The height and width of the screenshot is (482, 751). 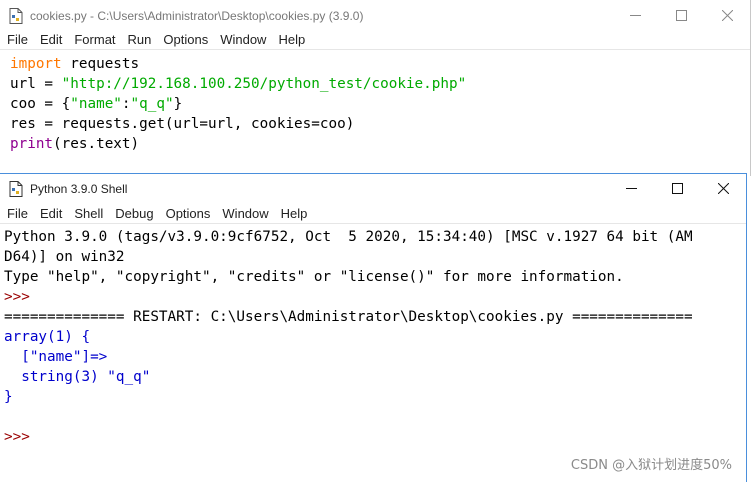 What do you see at coordinates (140, 40) in the screenshot?
I see `menu-run: Run` at bounding box center [140, 40].